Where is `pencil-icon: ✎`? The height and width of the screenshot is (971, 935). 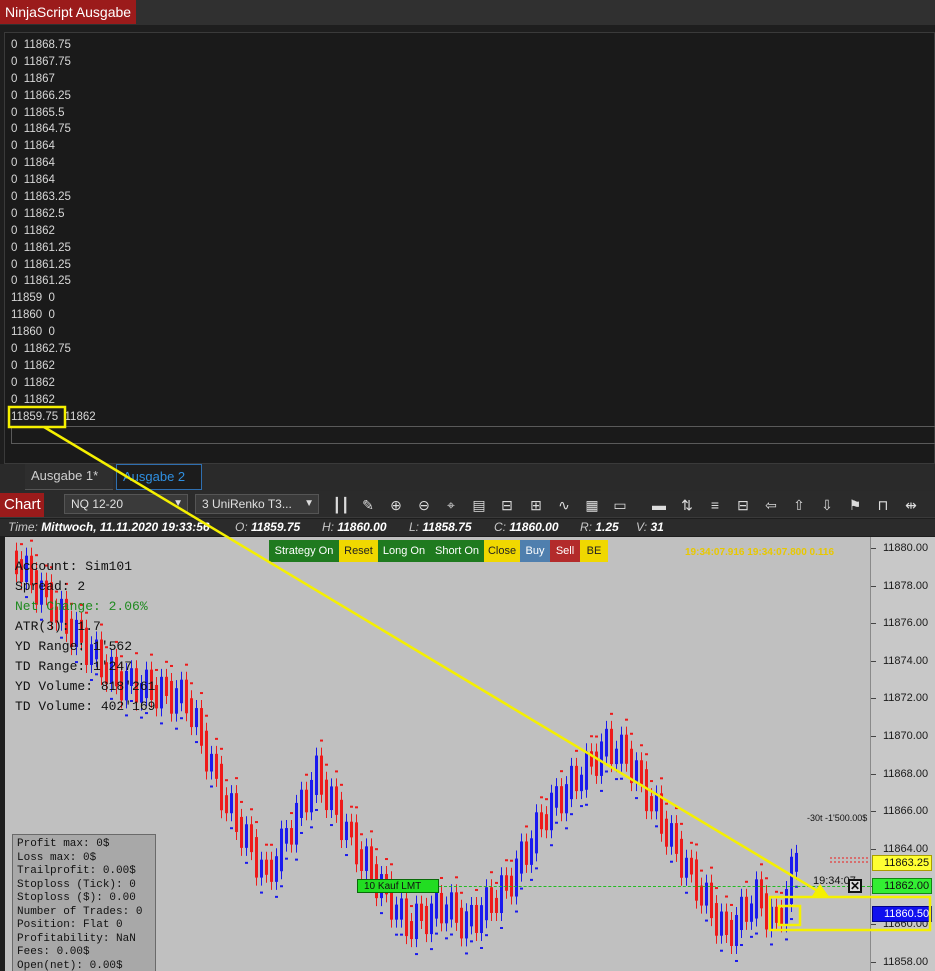
pencil-icon: ✎ is located at coordinates (368, 505).